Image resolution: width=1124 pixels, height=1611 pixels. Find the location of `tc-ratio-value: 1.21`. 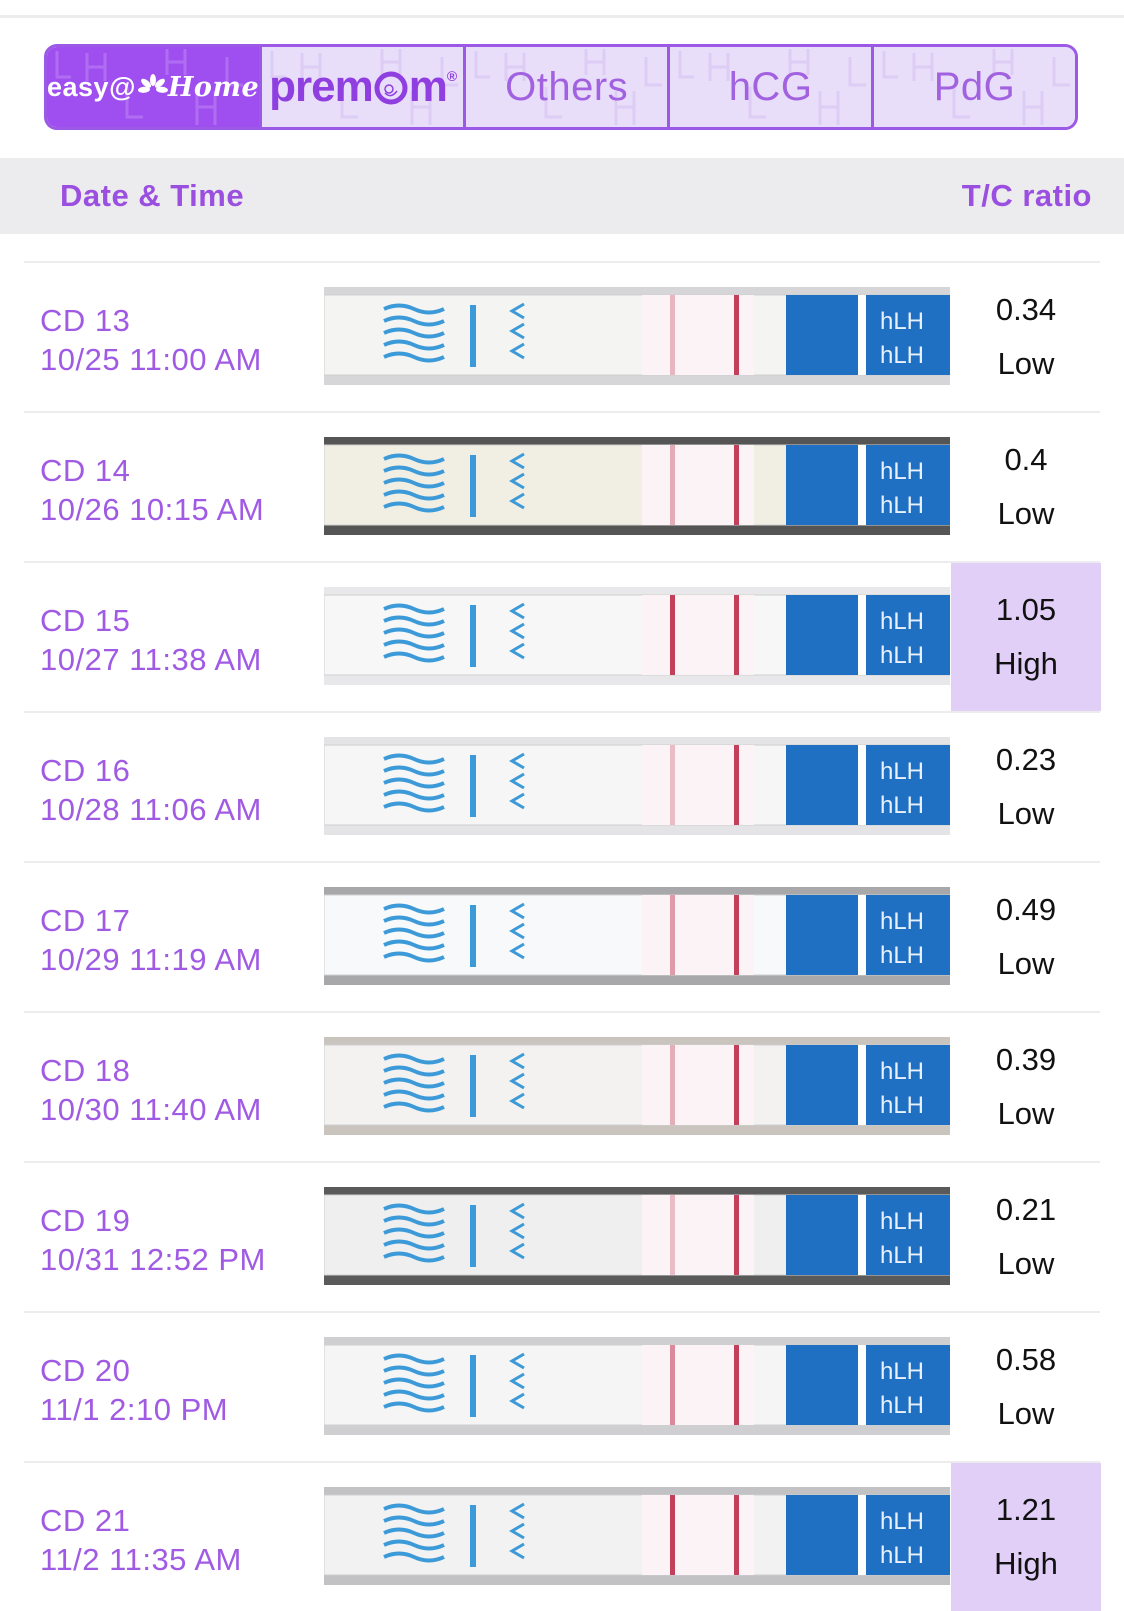

tc-ratio-value: 1.21 is located at coordinates (1026, 1509).